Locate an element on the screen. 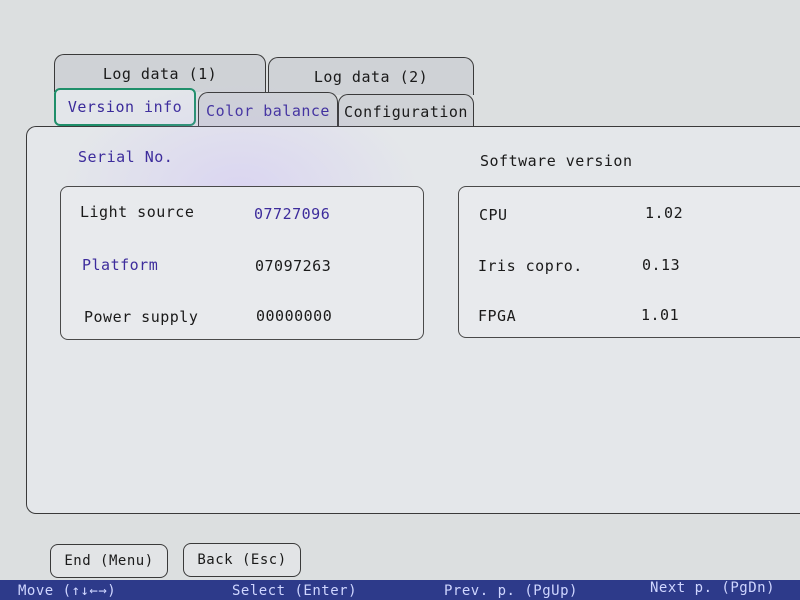  software-row-label-fpga: FPGA is located at coordinates (497, 316).